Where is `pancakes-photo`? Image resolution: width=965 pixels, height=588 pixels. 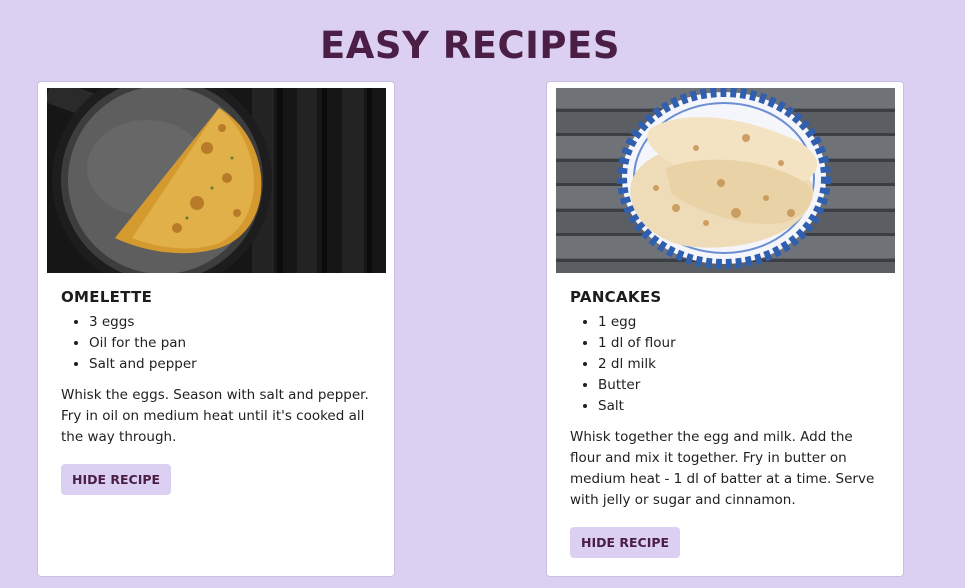 pancakes-photo is located at coordinates (725, 180).